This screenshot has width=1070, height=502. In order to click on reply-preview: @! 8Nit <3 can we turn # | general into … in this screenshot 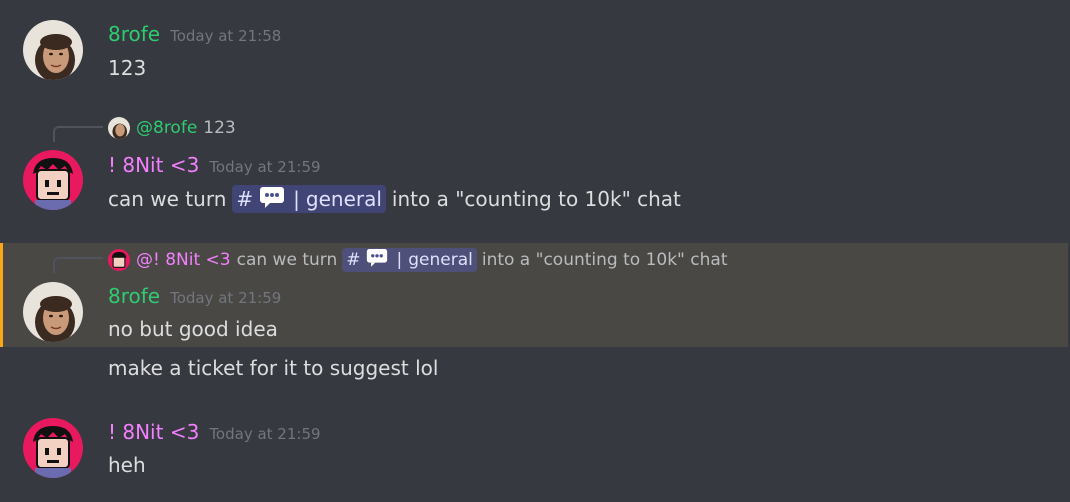, I will do `click(417, 260)`.